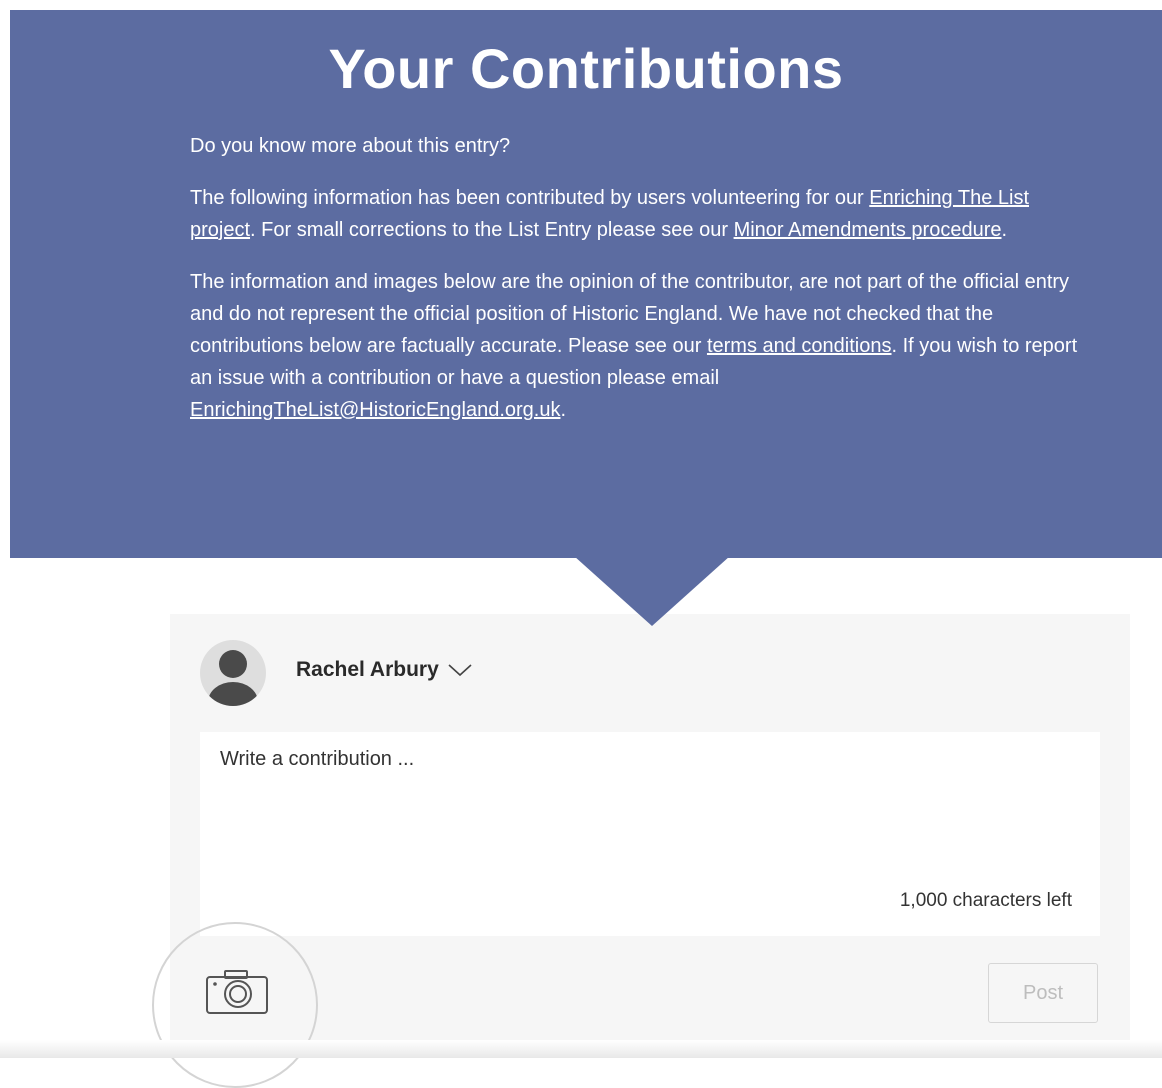  Describe the element at coordinates (1043, 993) in the screenshot. I see `post-button: Post` at that location.